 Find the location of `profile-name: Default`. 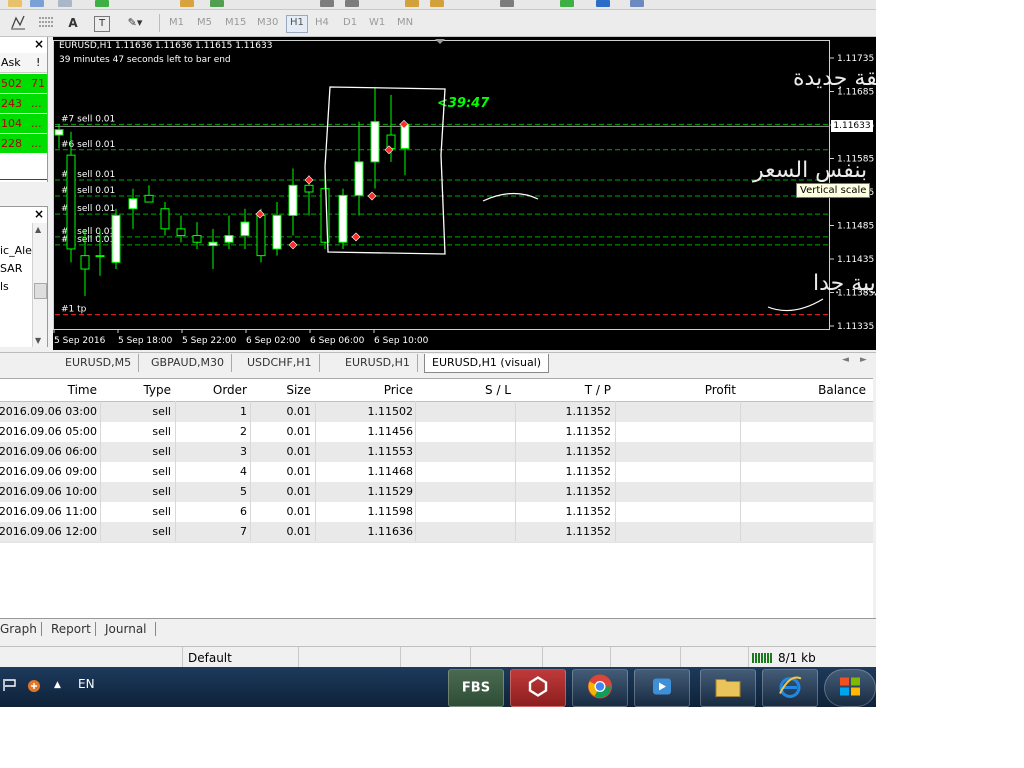

profile-name: Default is located at coordinates (210, 658).